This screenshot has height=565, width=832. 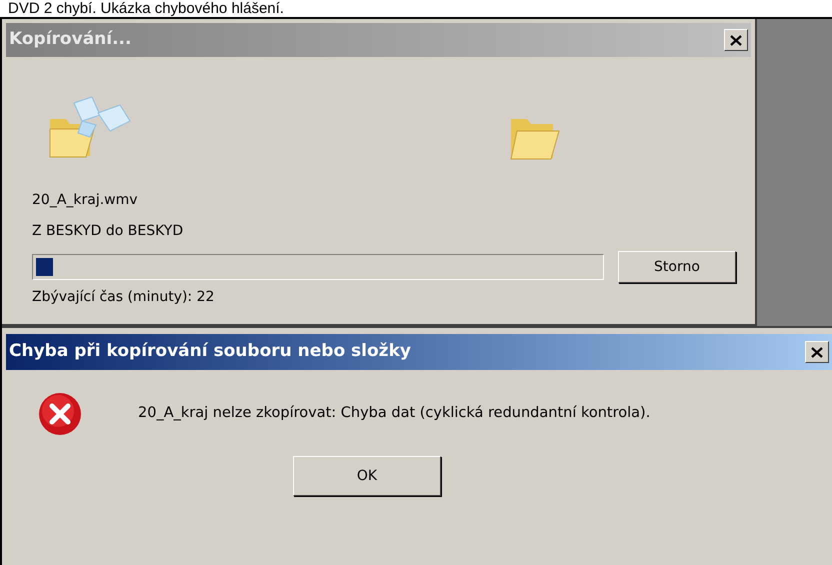 What do you see at coordinates (210, 352) in the screenshot?
I see `window-title: Chyba při kopírování souboru nebo složky` at bounding box center [210, 352].